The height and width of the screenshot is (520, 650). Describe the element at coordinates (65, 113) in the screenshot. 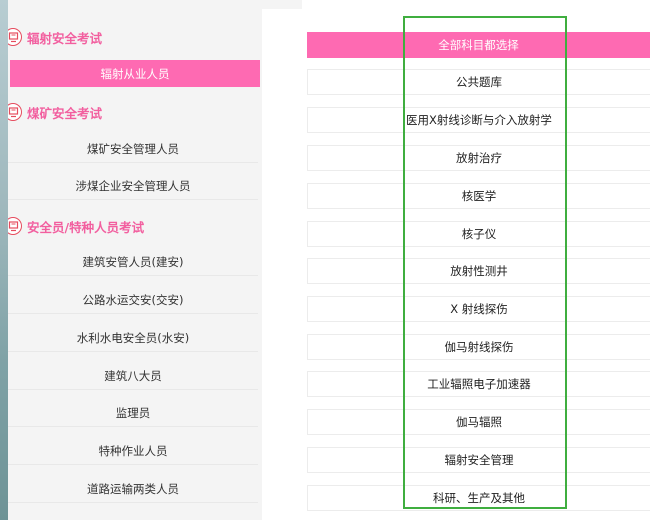

I see `category-title: 煤矿安全考试` at that location.